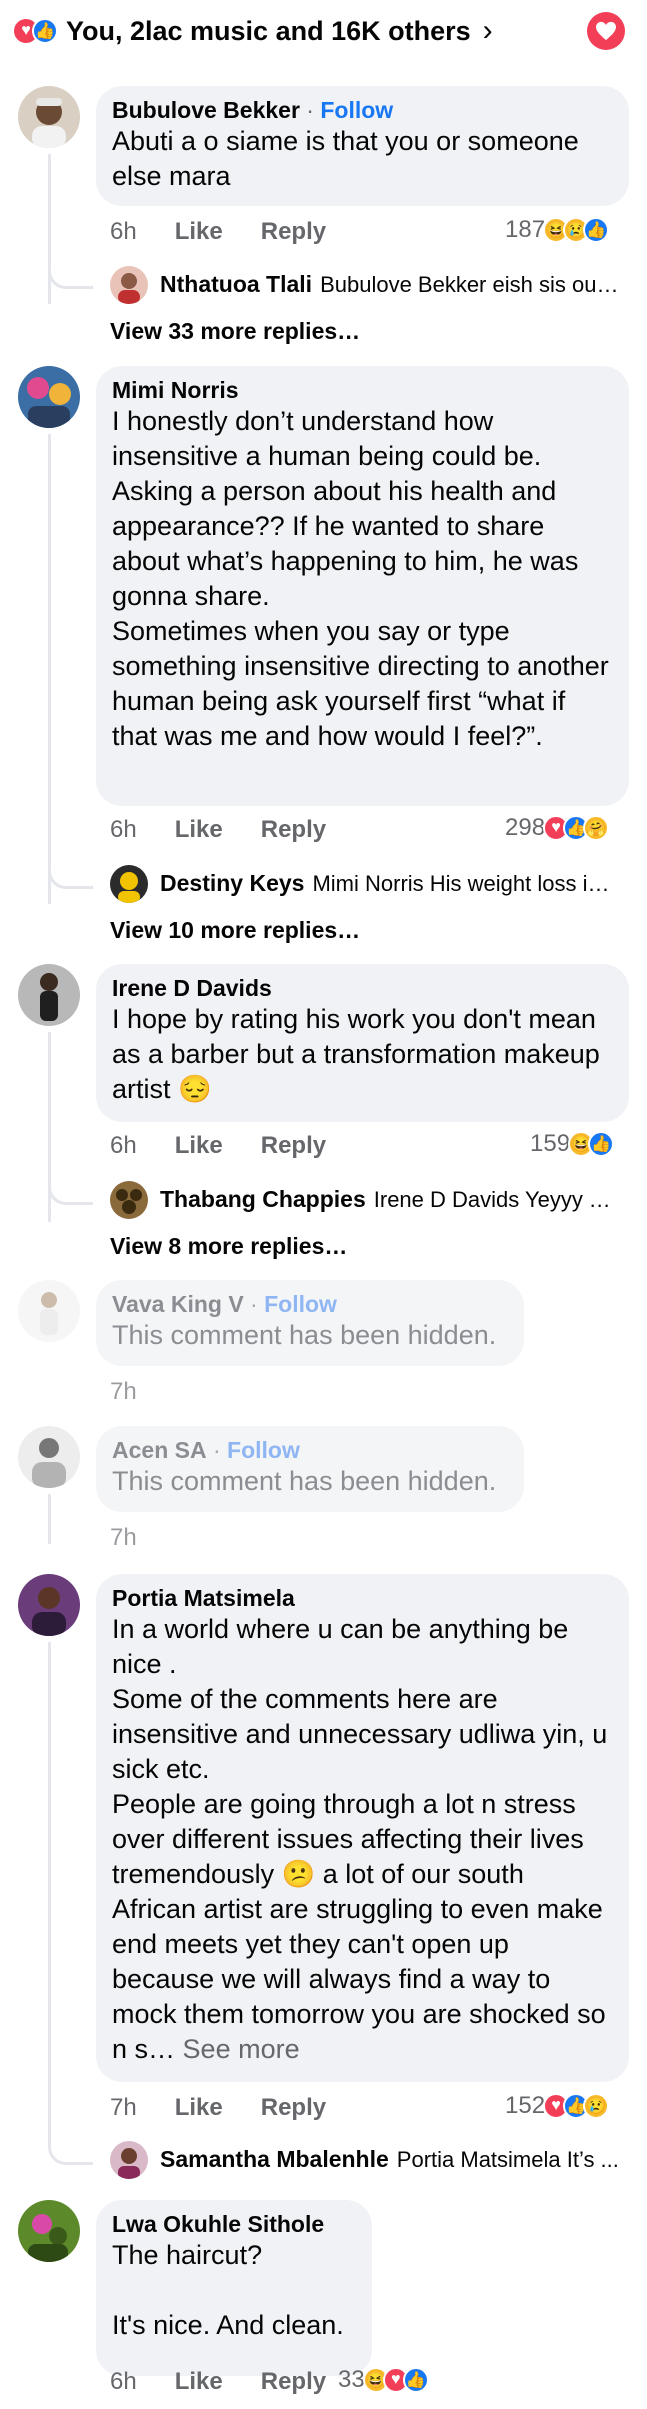  What do you see at coordinates (362, 1598) in the screenshot?
I see `commenter-name: Portia Matsimela` at bounding box center [362, 1598].